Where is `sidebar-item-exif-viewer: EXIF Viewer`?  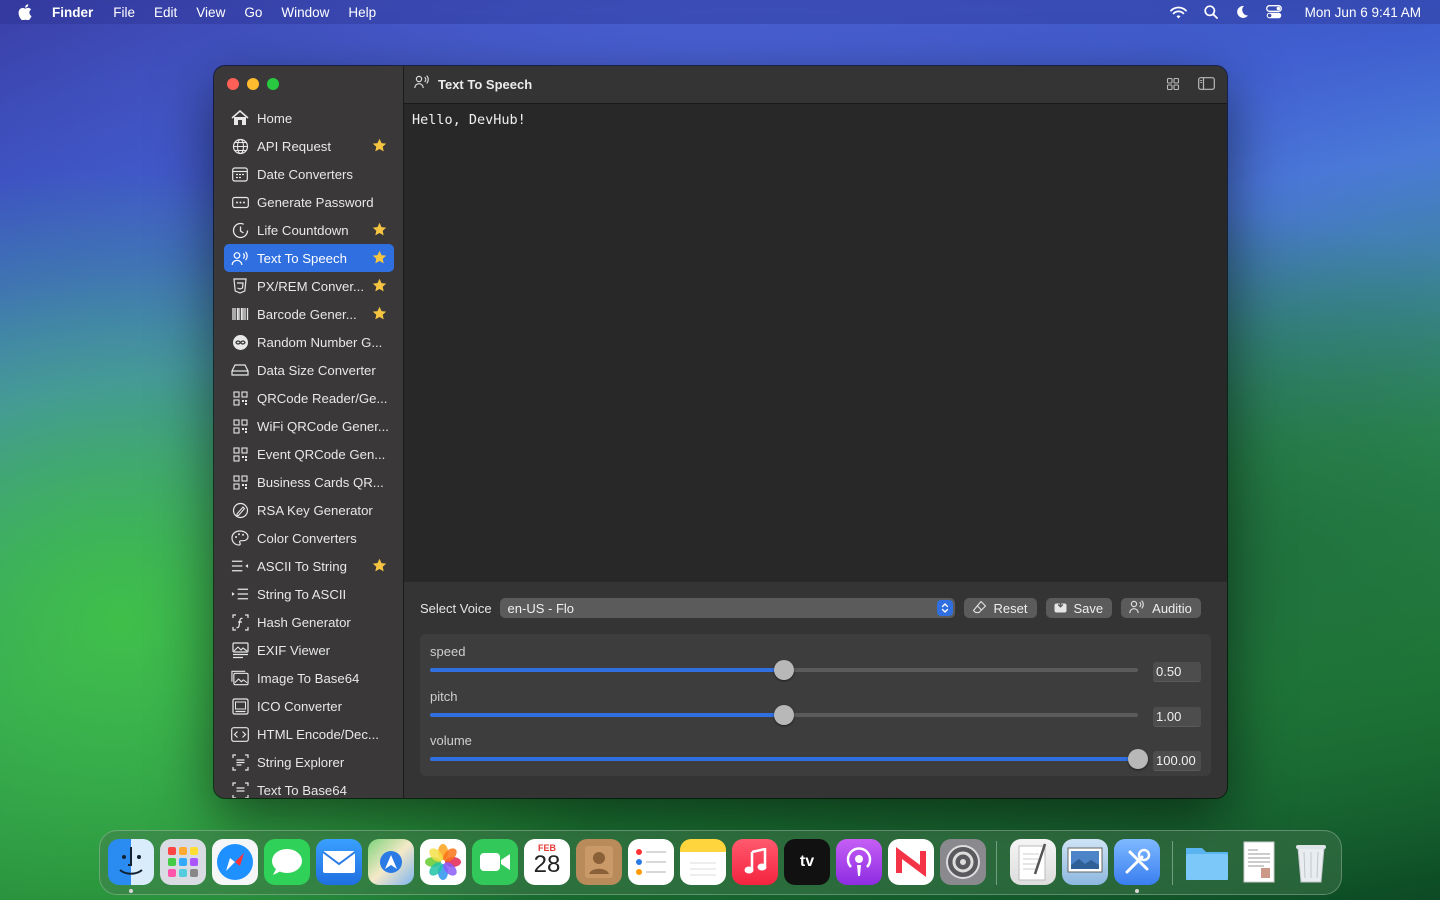 sidebar-item-exif-viewer: EXIF Viewer is located at coordinates (309, 650).